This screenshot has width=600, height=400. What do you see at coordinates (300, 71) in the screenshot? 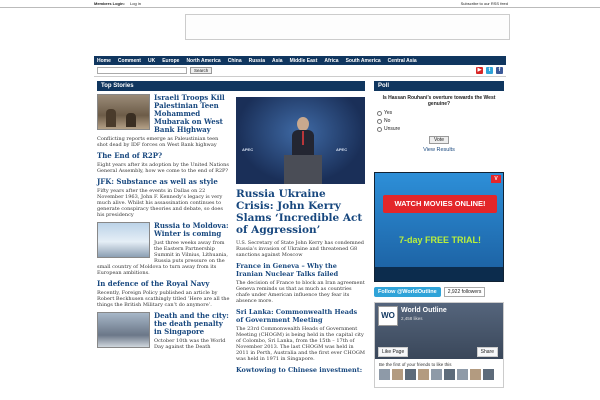
I see `search-row: Search ▶ t f` at bounding box center [300, 71].